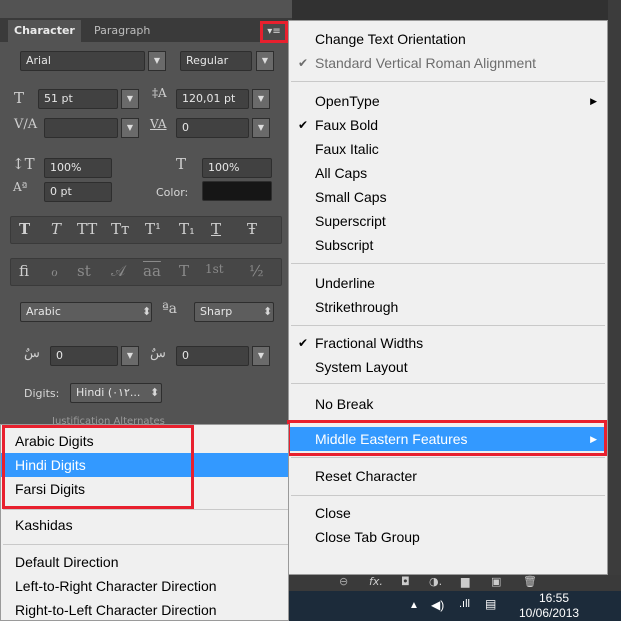 The height and width of the screenshot is (621, 621). What do you see at coordinates (26, 124) in the screenshot?
I see `kerning-icon: V/A` at bounding box center [26, 124].